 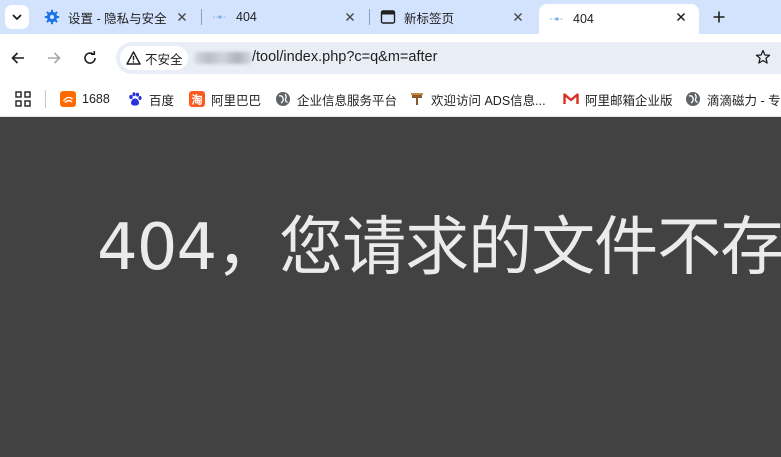 What do you see at coordinates (429, 18) in the screenshot?
I see `tab-title: 新标签页` at bounding box center [429, 18].